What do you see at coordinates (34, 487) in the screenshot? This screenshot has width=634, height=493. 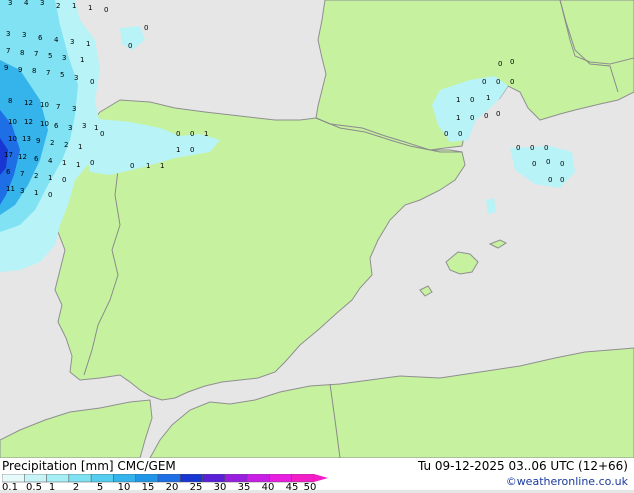 I see `legend-tick-label: 0.5` at bounding box center [34, 487].